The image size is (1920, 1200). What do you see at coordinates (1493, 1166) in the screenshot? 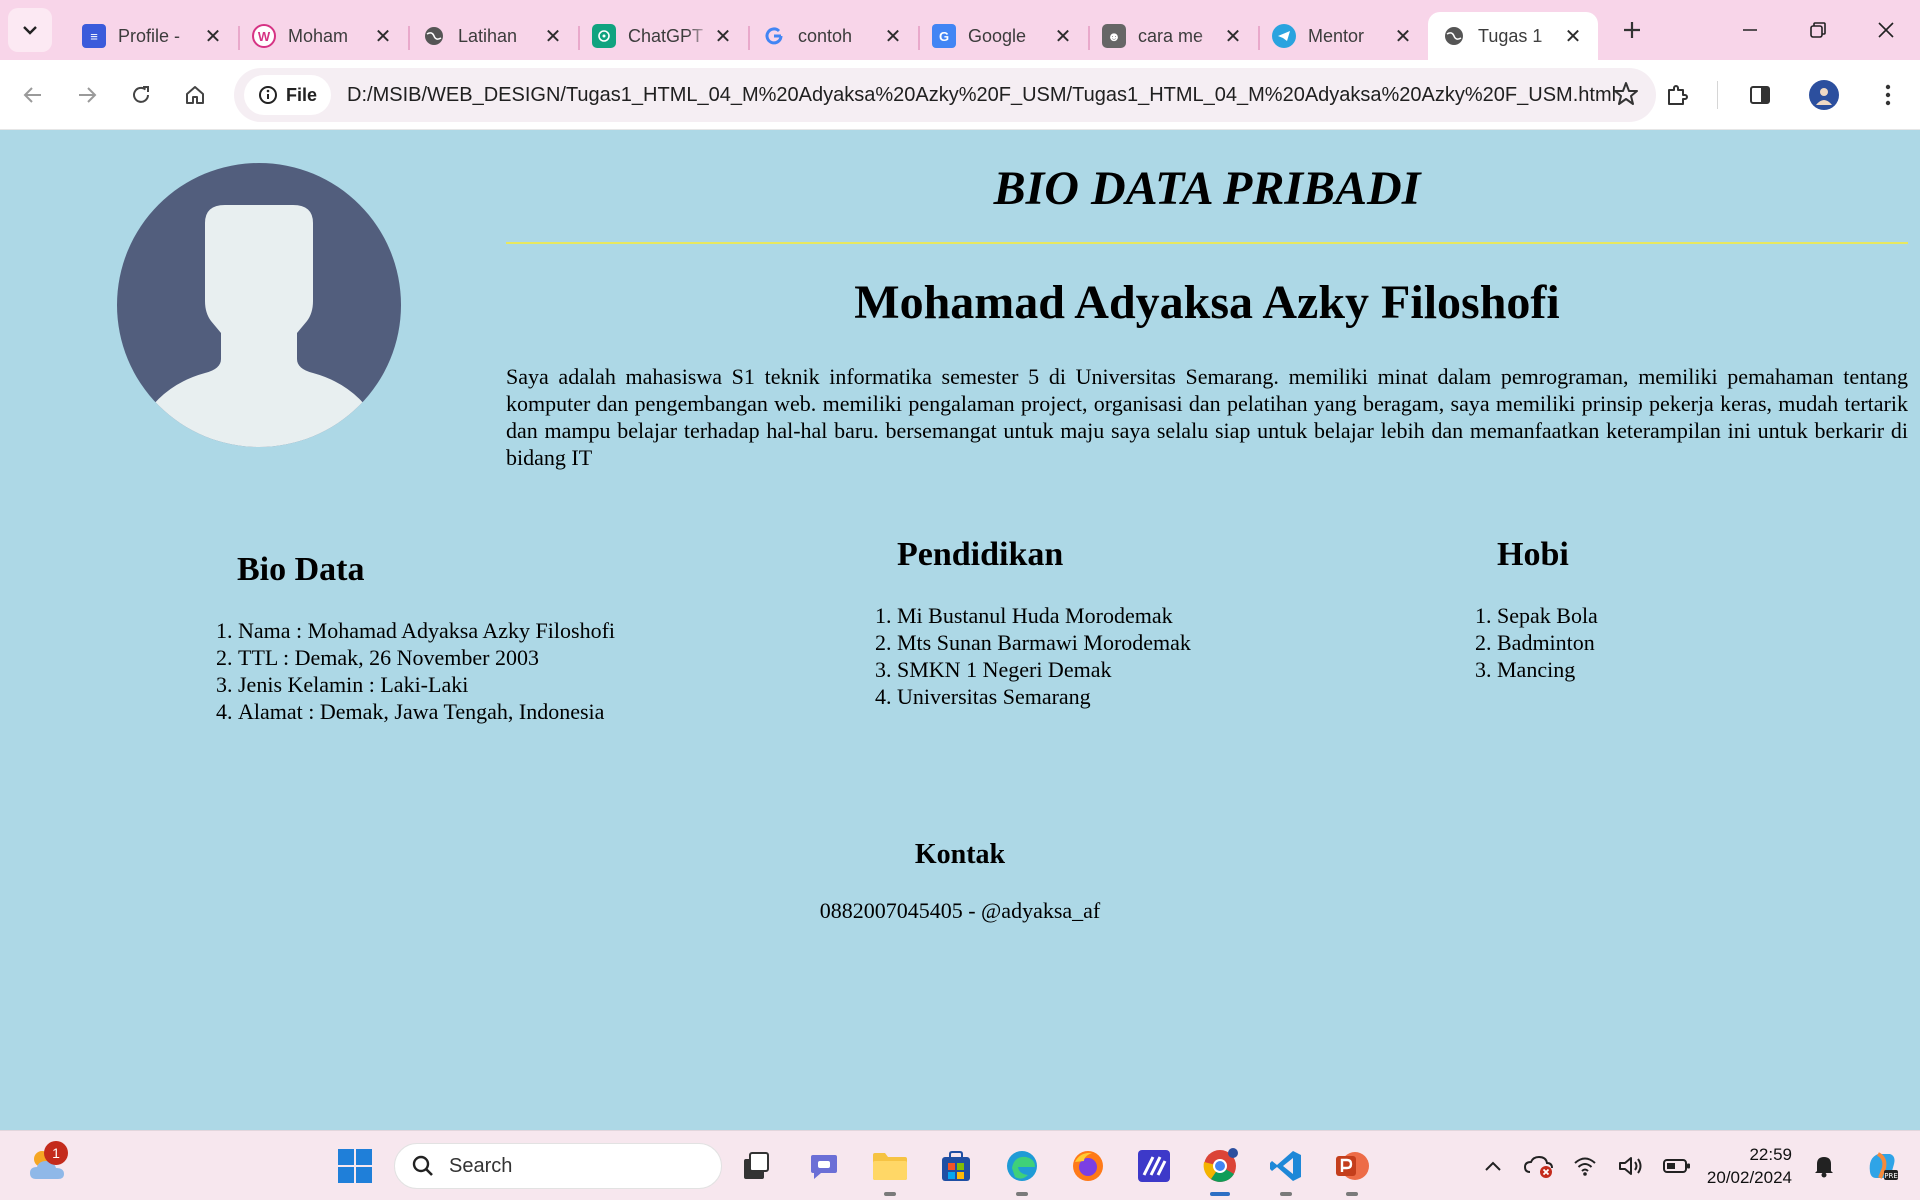
I see `show-hidden-icons-button` at bounding box center [1493, 1166].